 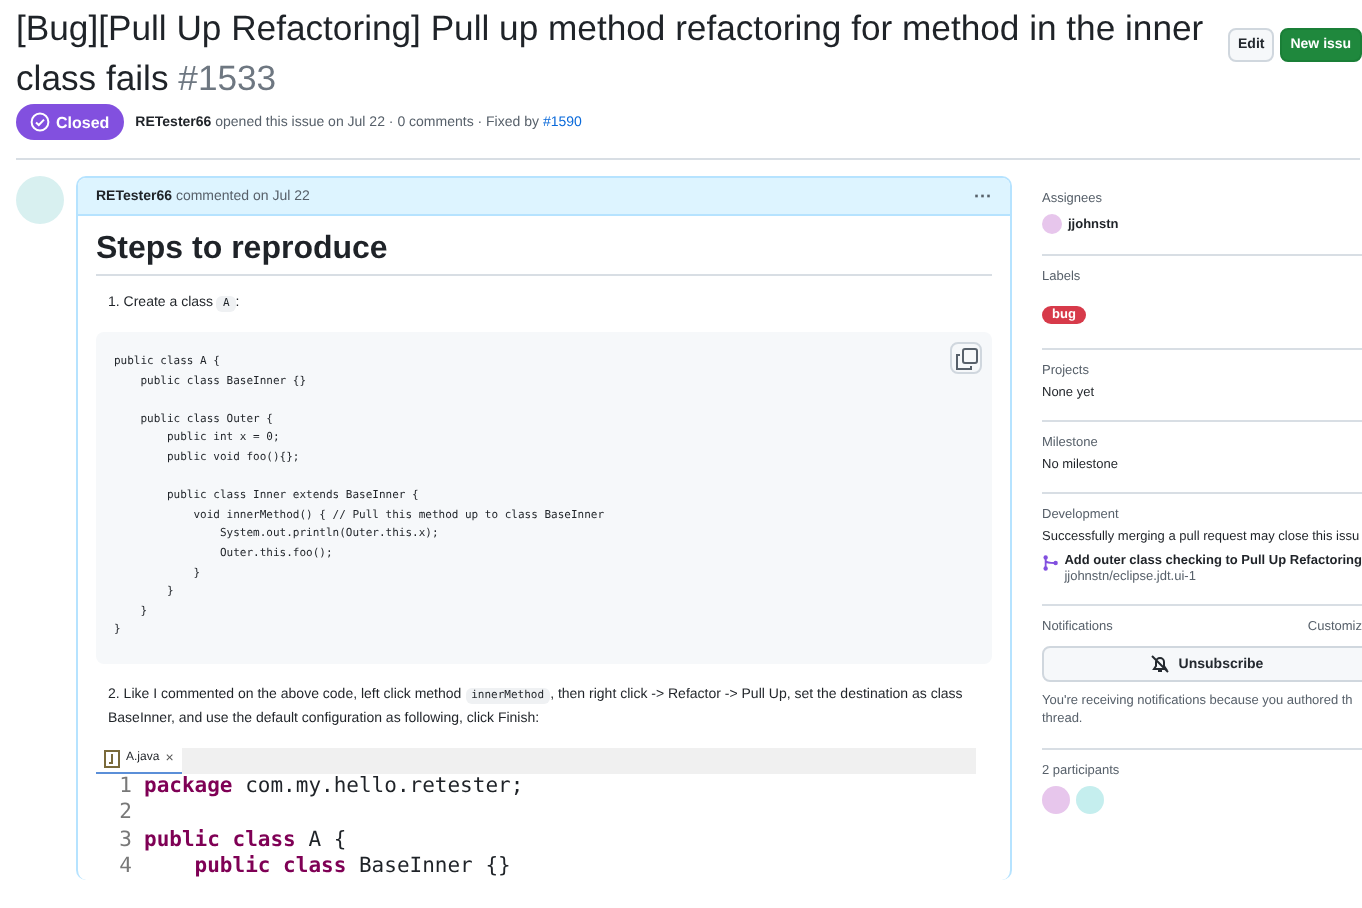 What do you see at coordinates (124, 867) in the screenshot?
I see `line-number: 4` at bounding box center [124, 867].